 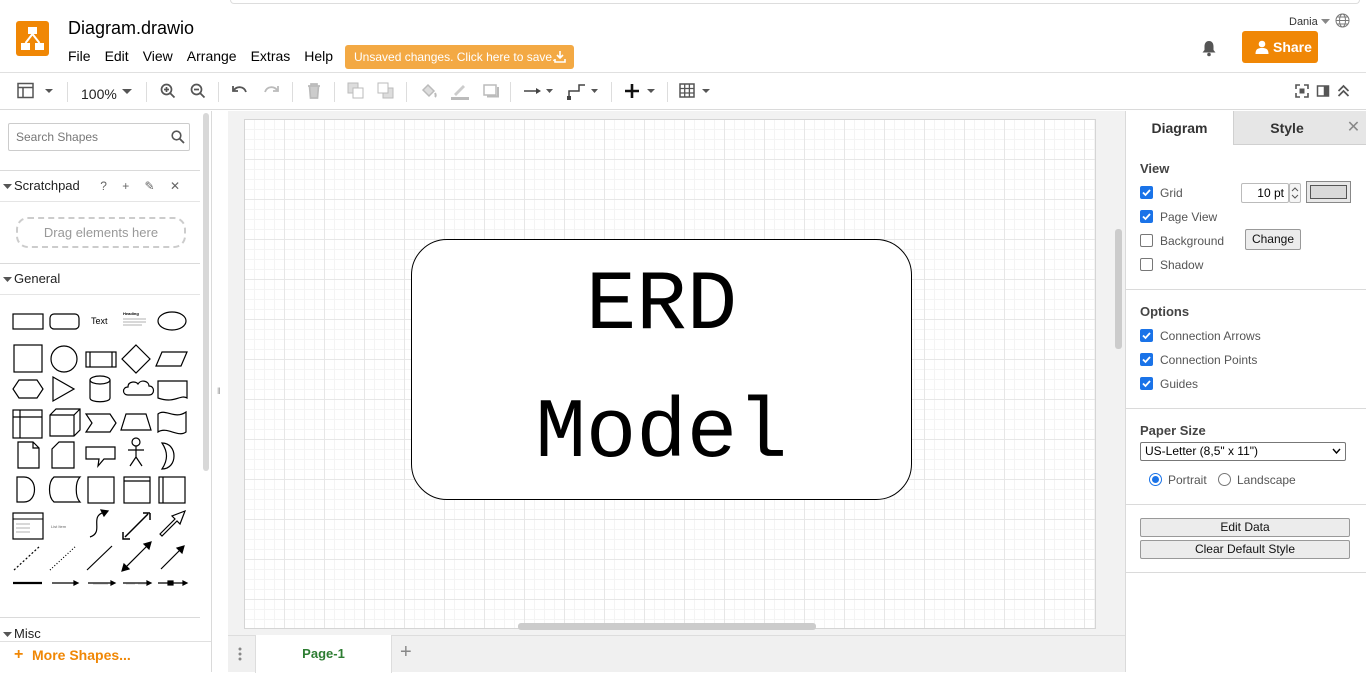 What do you see at coordinates (1353, 128) in the screenshot?
I see `close-panel-icon: ✕` at bounding box center [1353, 128].